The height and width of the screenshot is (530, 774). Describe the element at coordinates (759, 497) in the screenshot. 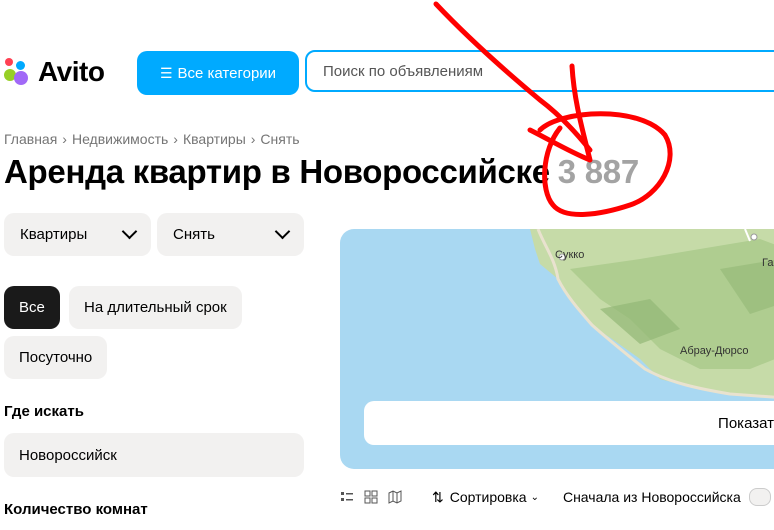

I see `first-from-city-toggle` at that location.